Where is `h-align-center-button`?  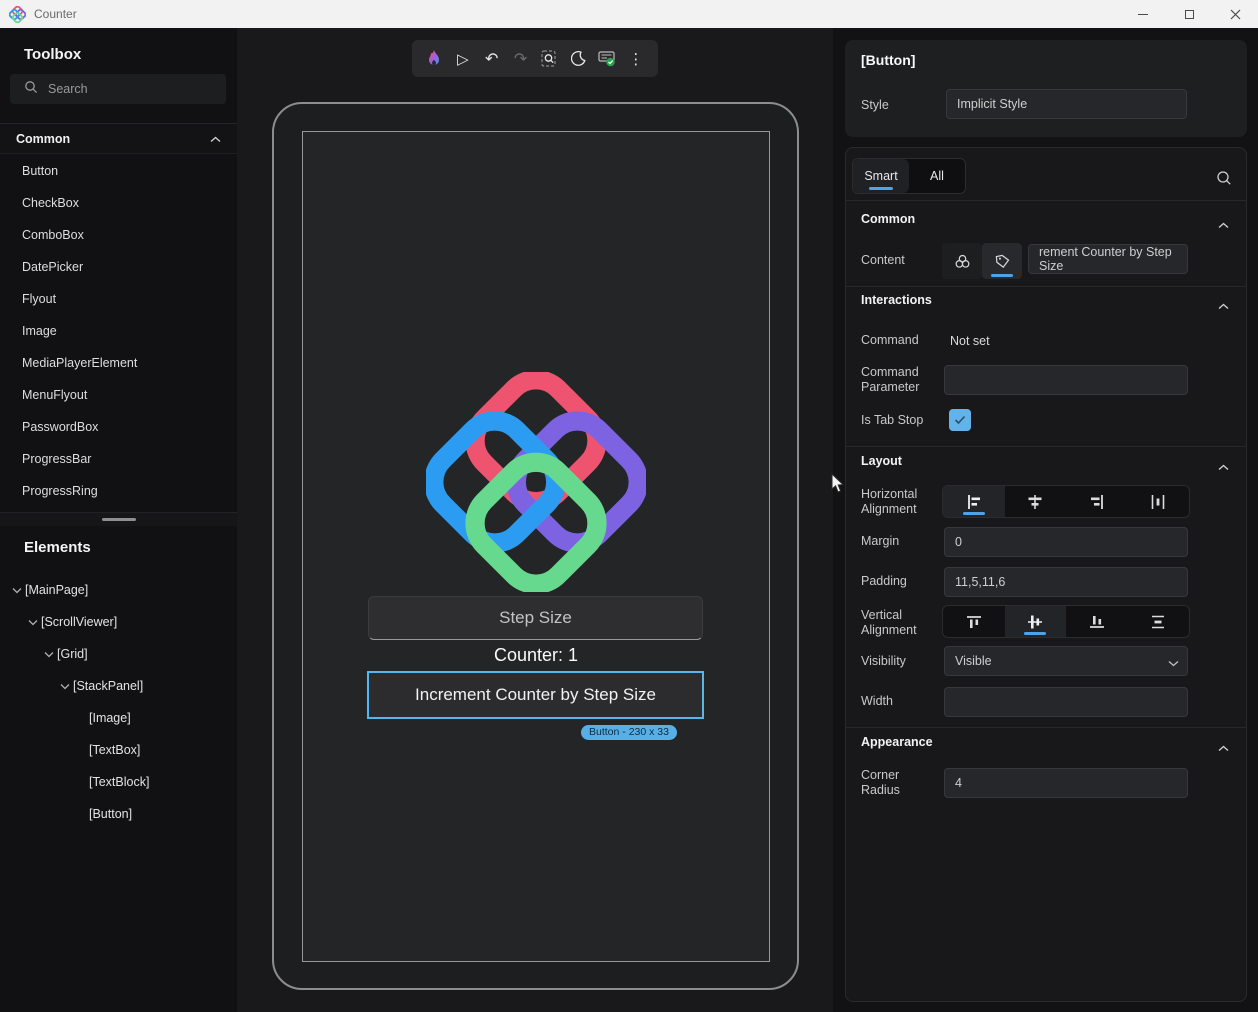
h-align-center-button is located at coordinates (1036, 501).